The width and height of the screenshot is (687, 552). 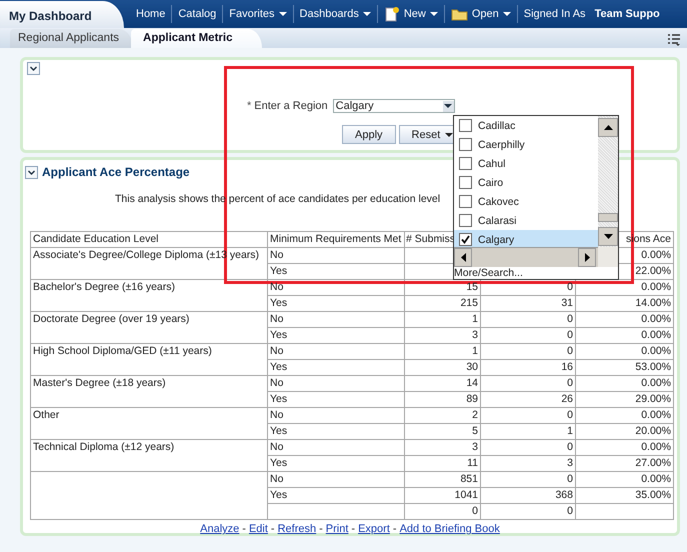 I want to click on action-link: Edit, so click(x=258, y=529).